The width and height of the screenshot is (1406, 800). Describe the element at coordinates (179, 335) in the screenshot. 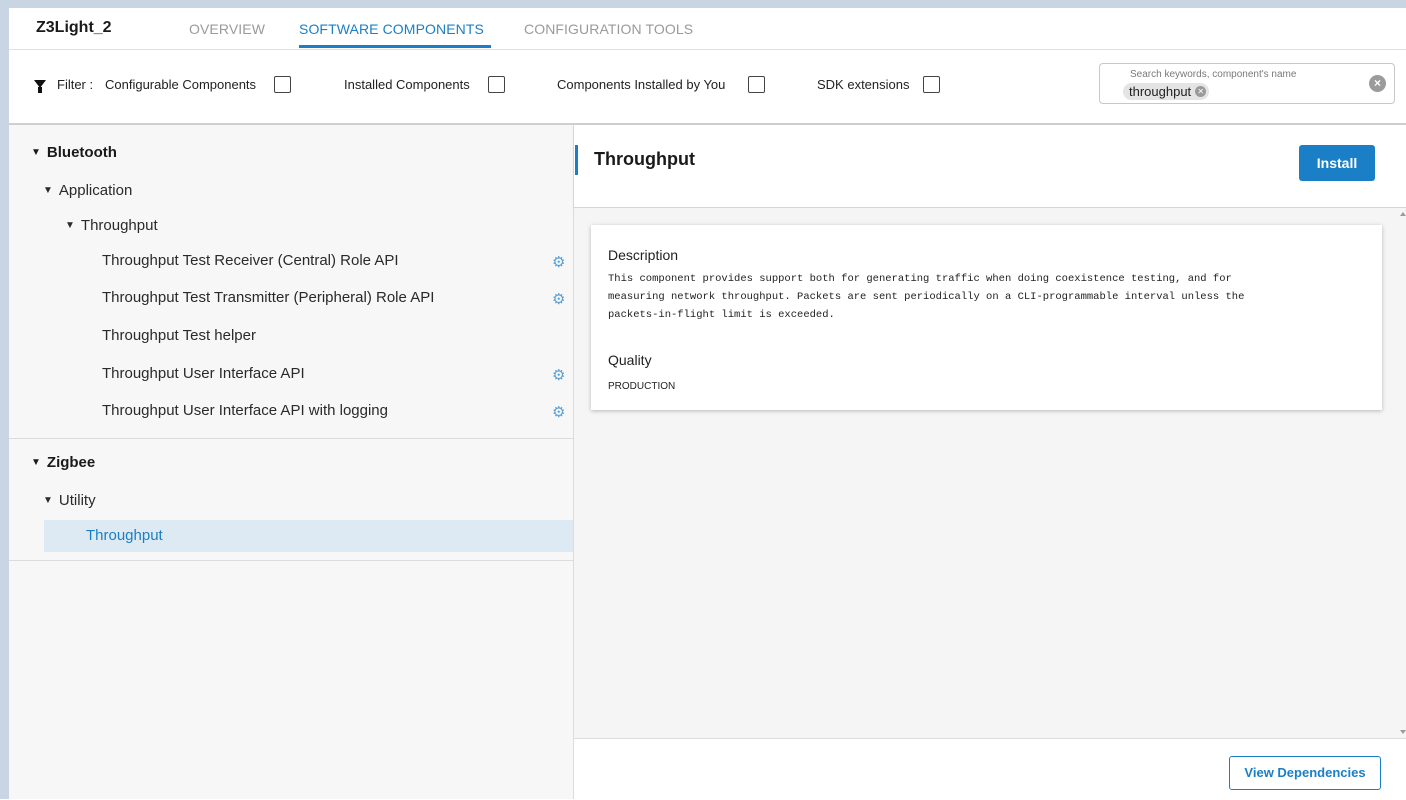

I see `tree-item-label: Throughput Test helper` at that location.